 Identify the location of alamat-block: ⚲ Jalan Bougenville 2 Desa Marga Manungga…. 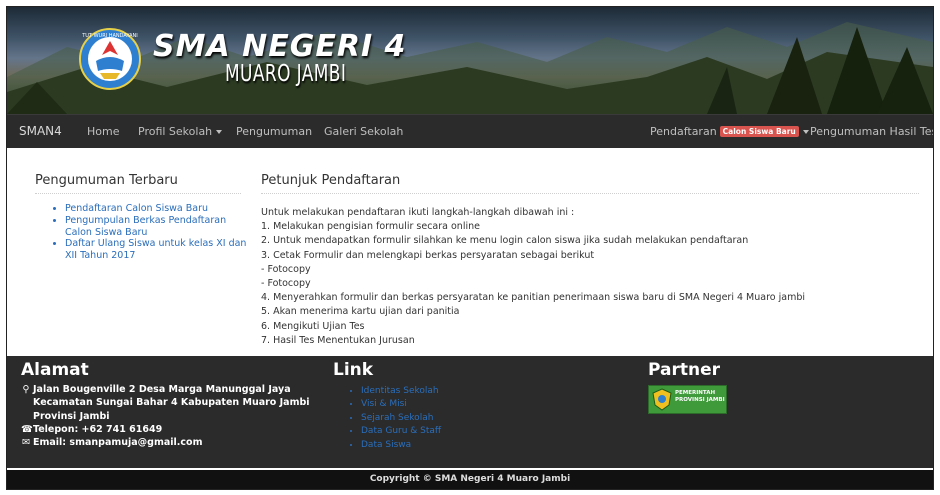
(165, 416).